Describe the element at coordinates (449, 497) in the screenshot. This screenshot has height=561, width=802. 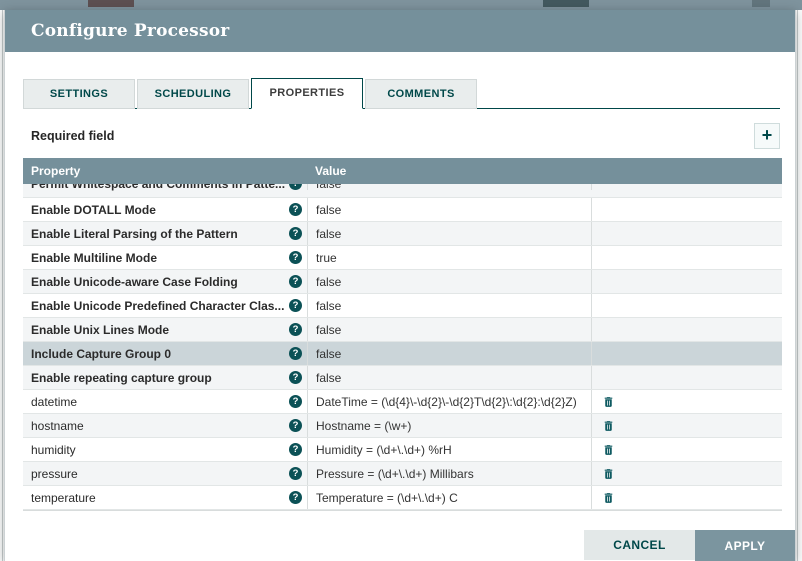
I see `value-cell: Temperature = (\d+\.\d+) C` at that location.